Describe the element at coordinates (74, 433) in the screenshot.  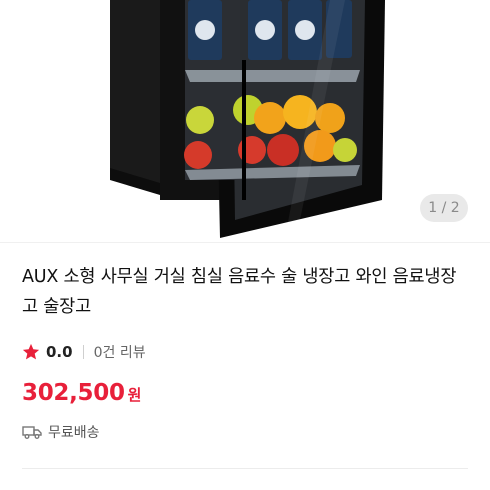
I see `shipping-label: 무료배송` at that location.